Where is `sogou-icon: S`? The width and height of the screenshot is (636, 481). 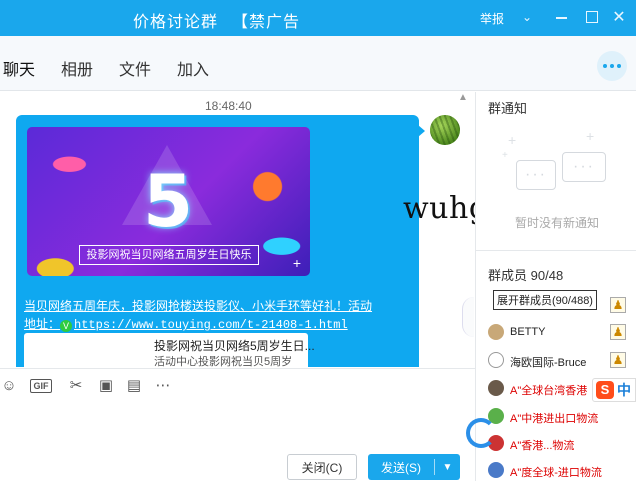 sogou-icon: S is located at coordinates (605, 390).